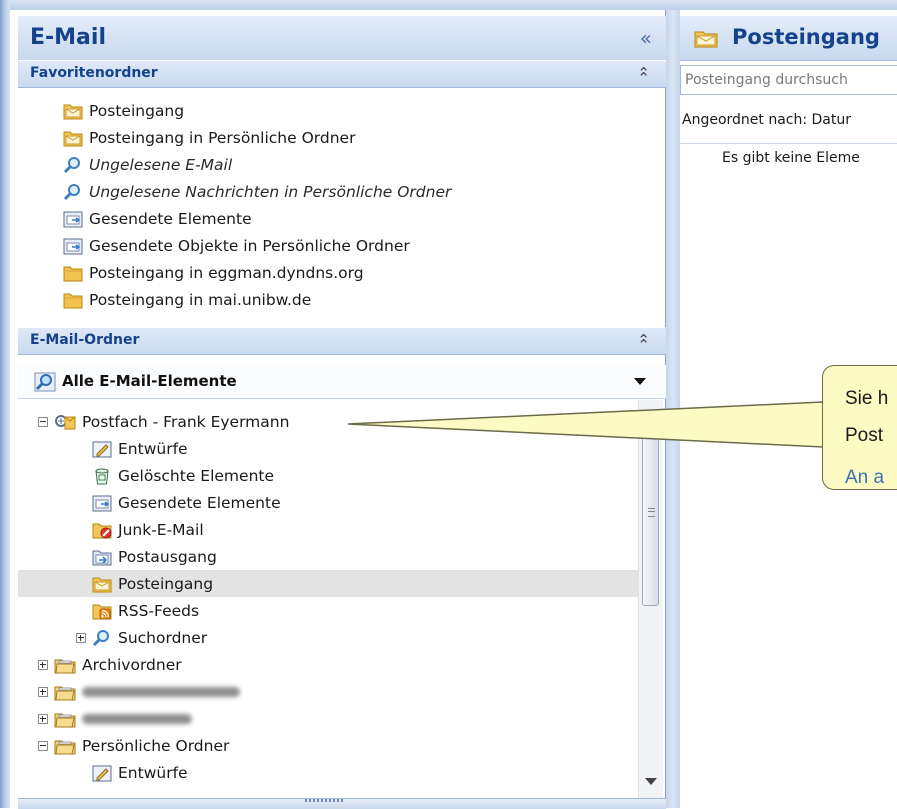  I want to click on callout-bubble: Sie h Post An a, so click(859, 427).